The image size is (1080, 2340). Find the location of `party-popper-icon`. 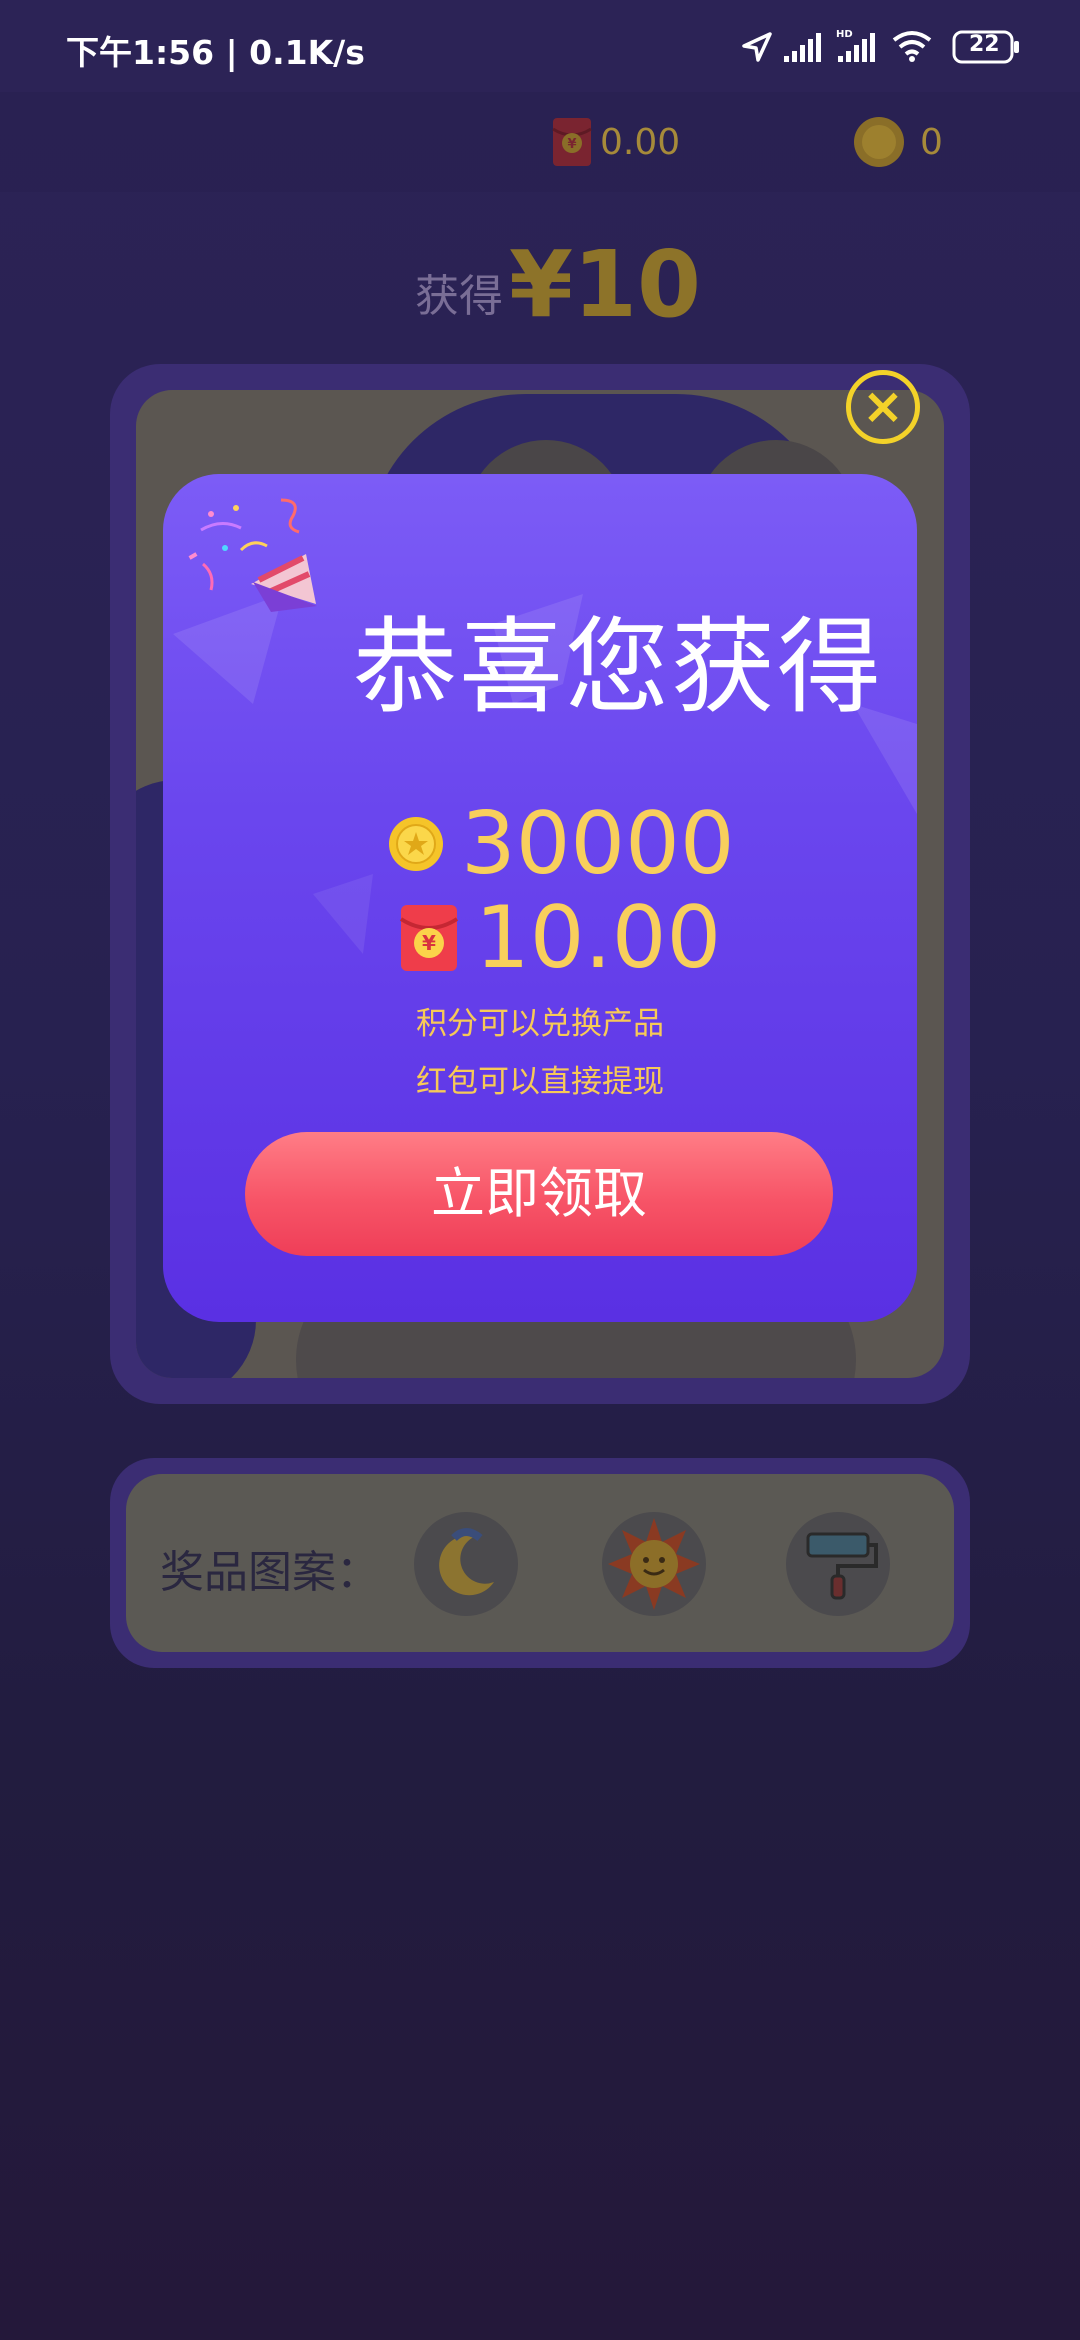

party-popper-icon is located at coordinates (252, 555).